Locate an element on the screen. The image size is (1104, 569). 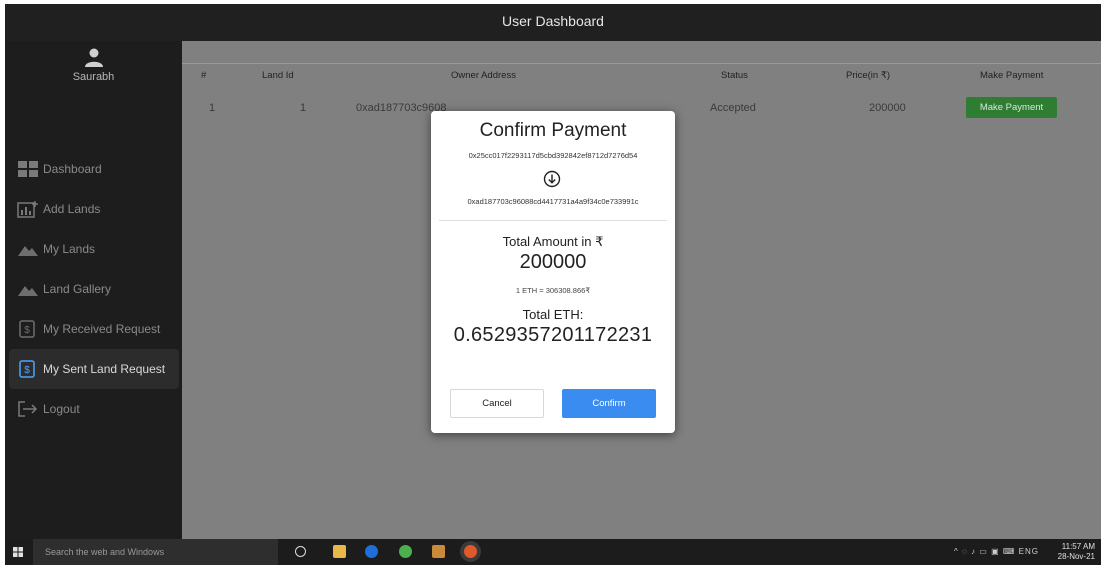
sidebar-item-logout: Logout is located at coordinates (93, 409).